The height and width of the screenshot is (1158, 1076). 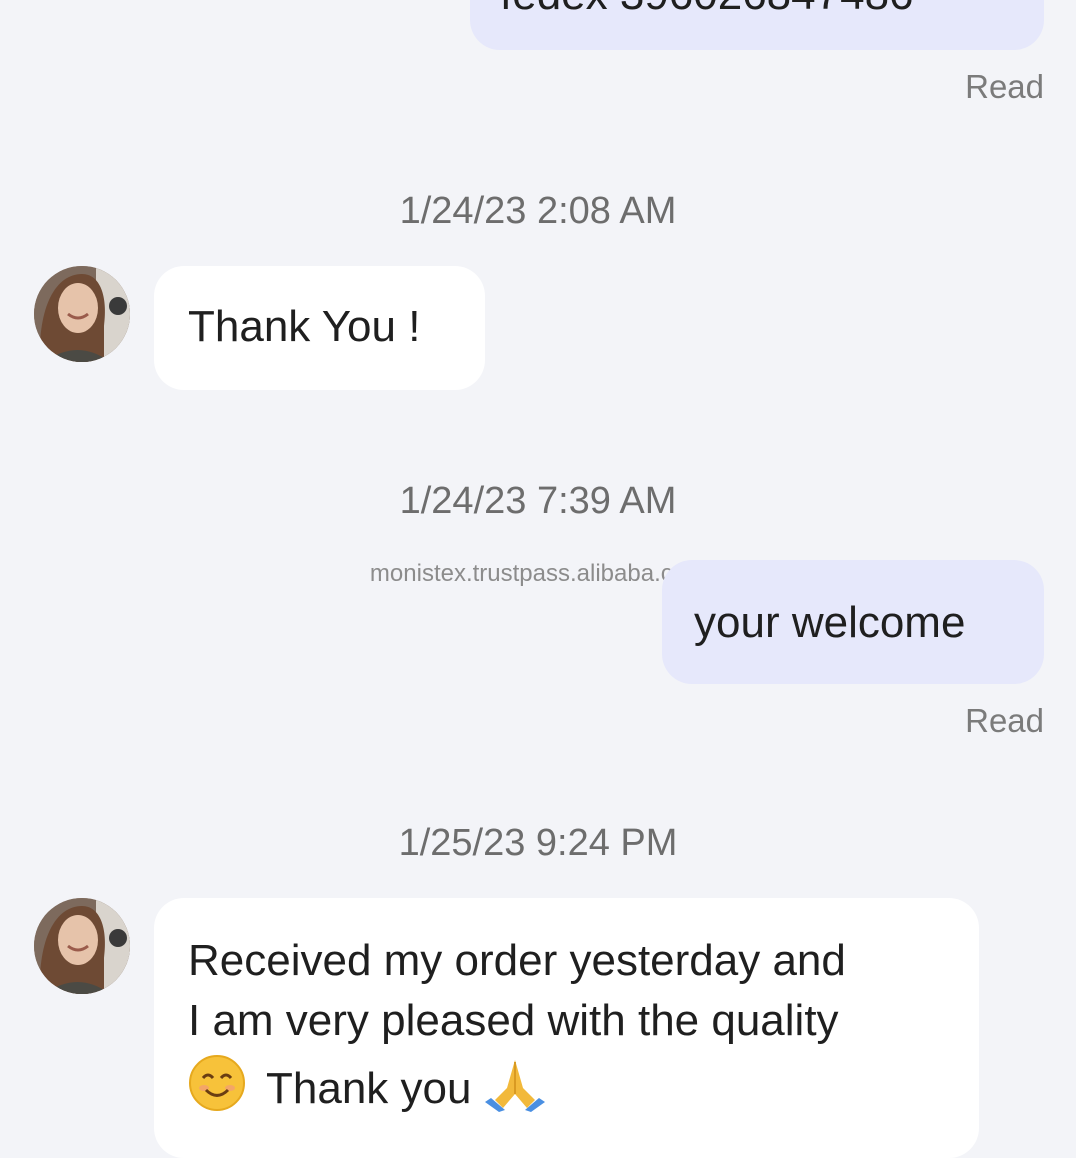 What do you see at coordinates (538, 501) in the screenshot?
I see `message-timestamp: 1/24/23 7:39 AM` at bounding box center [538, 501].